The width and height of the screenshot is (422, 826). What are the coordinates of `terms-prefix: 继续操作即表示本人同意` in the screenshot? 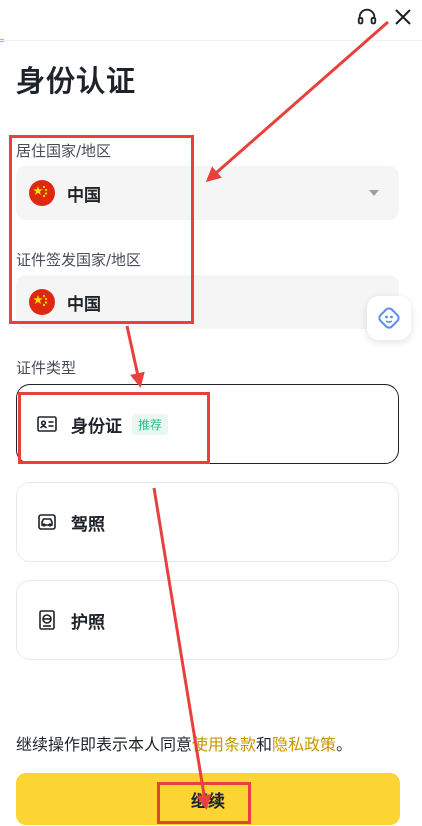 It's located at (104, 744).